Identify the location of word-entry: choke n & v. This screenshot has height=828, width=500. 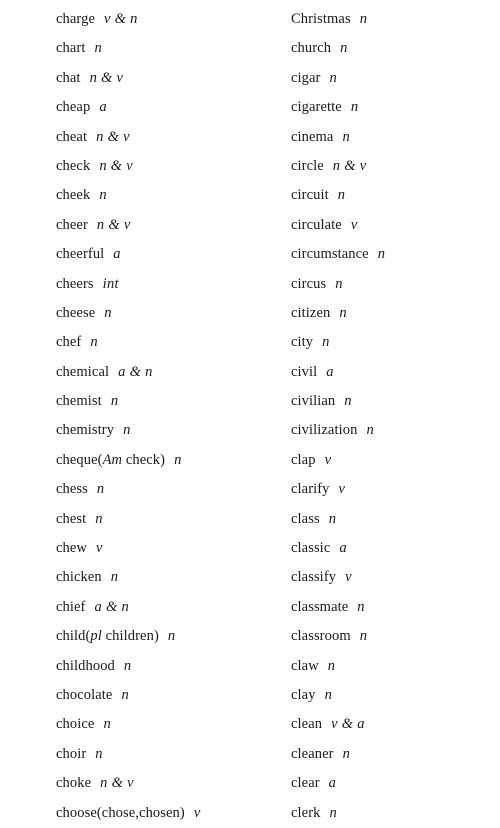
(173, 783).